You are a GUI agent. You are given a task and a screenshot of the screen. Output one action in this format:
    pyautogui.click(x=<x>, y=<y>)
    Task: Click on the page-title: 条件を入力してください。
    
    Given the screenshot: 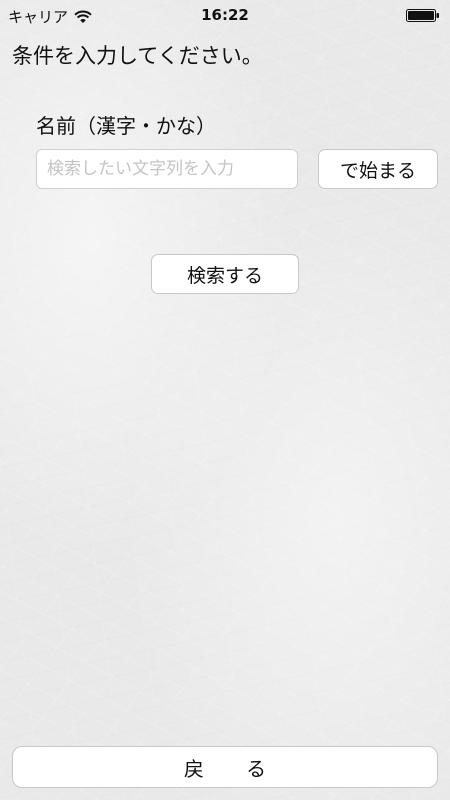 What is the action you would take?
    pyautogui.click(x=137, y=56)
    